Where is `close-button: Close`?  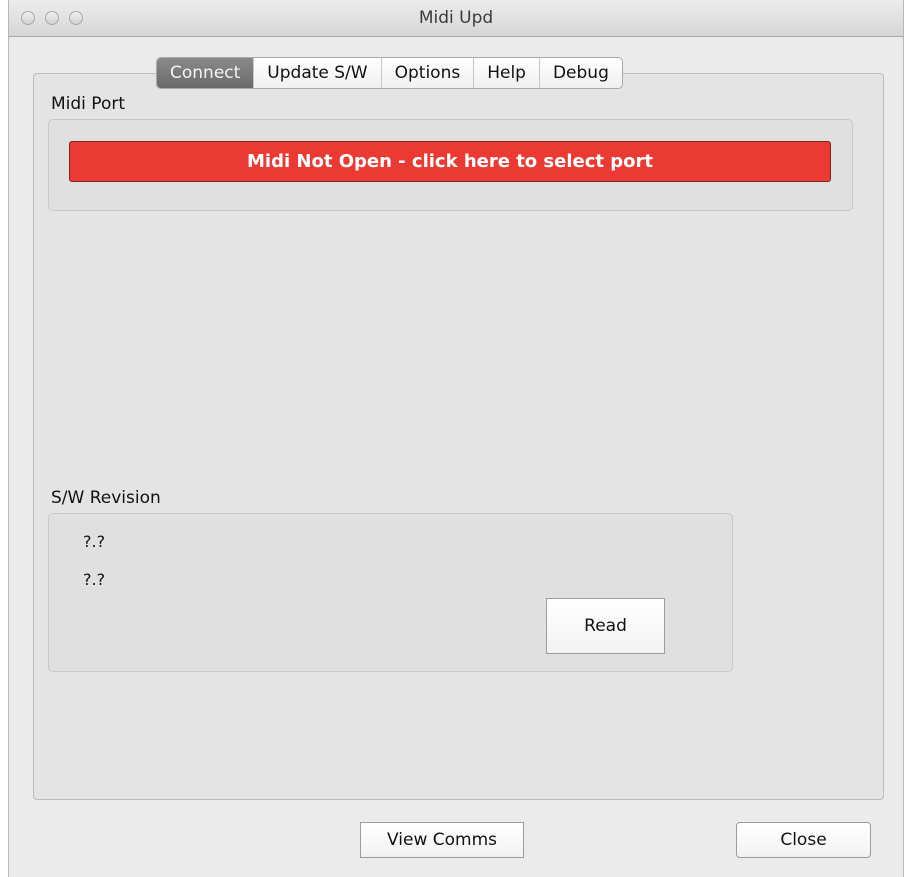
close-button: Close is located at coordinates (803, 840).